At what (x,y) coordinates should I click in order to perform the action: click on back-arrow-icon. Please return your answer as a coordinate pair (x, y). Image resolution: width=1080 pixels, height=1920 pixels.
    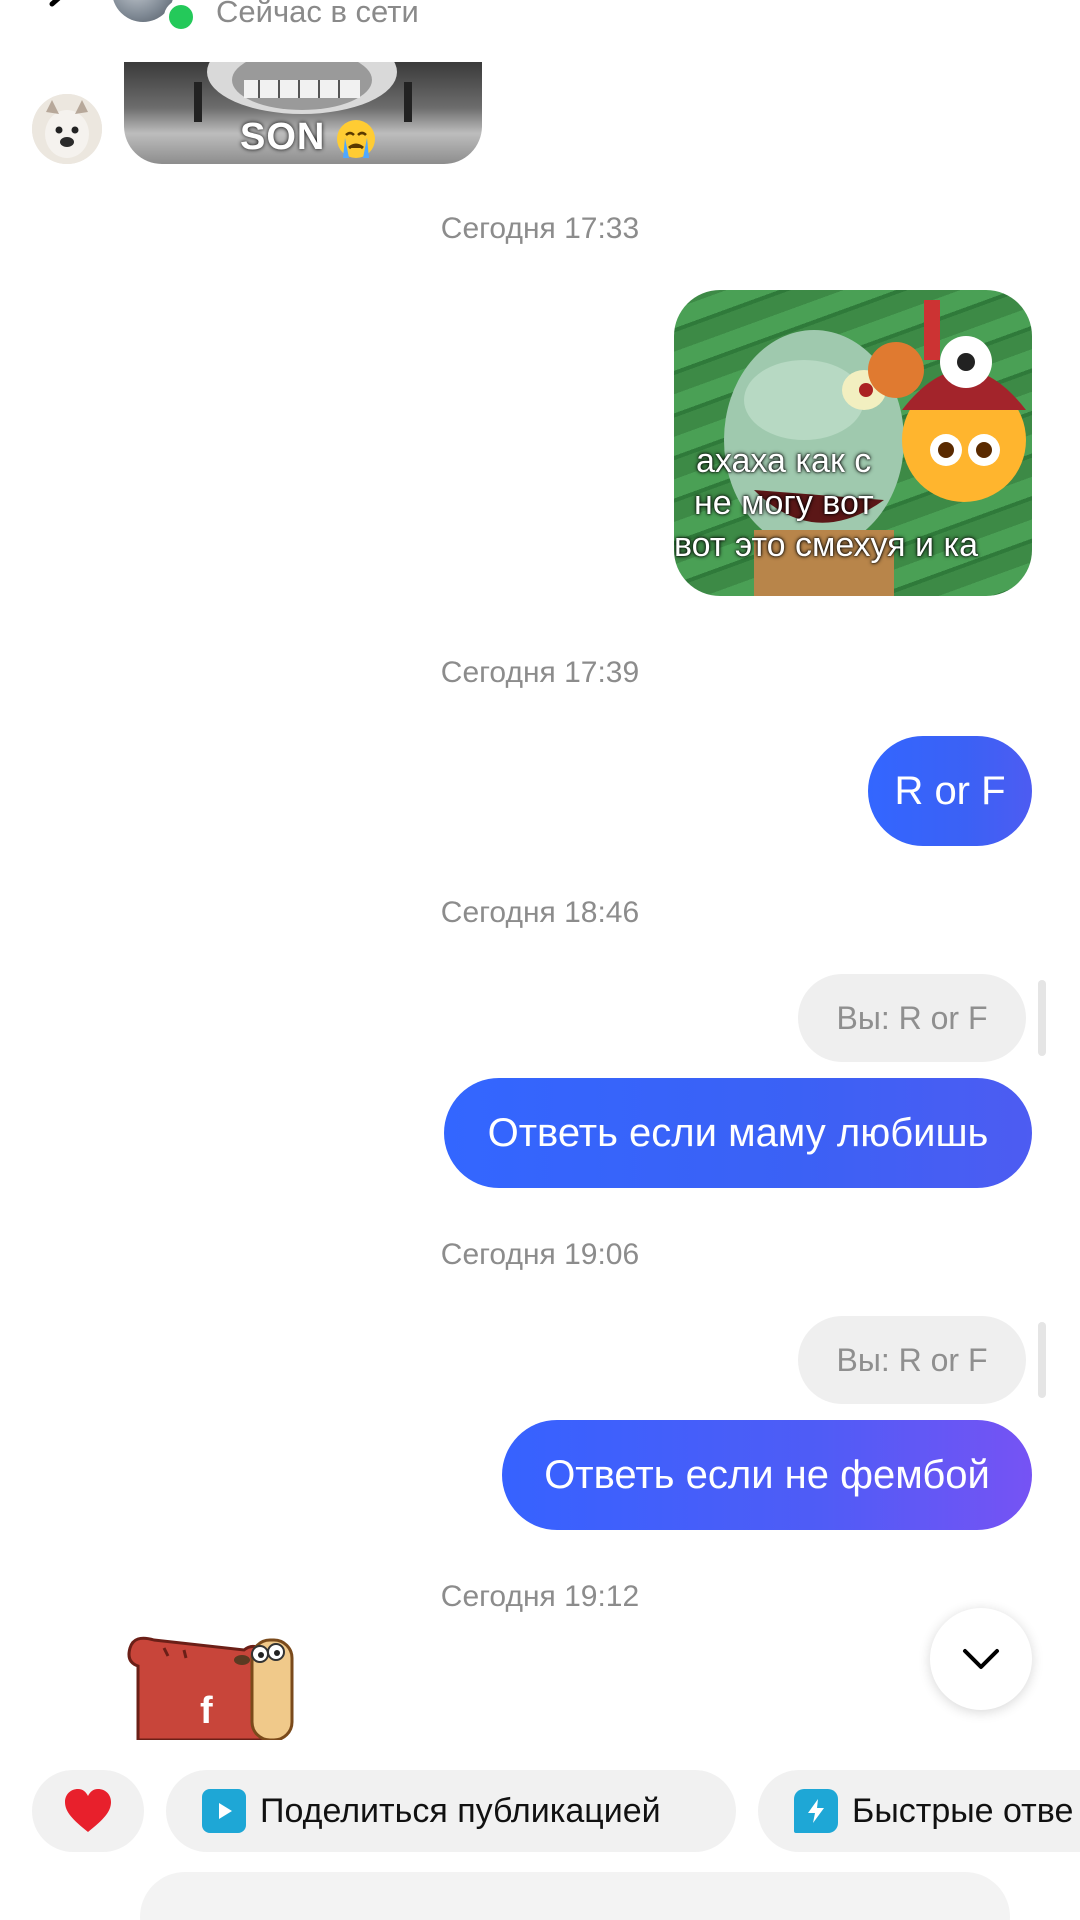
    Looking at the image, I should click on (58, 8).